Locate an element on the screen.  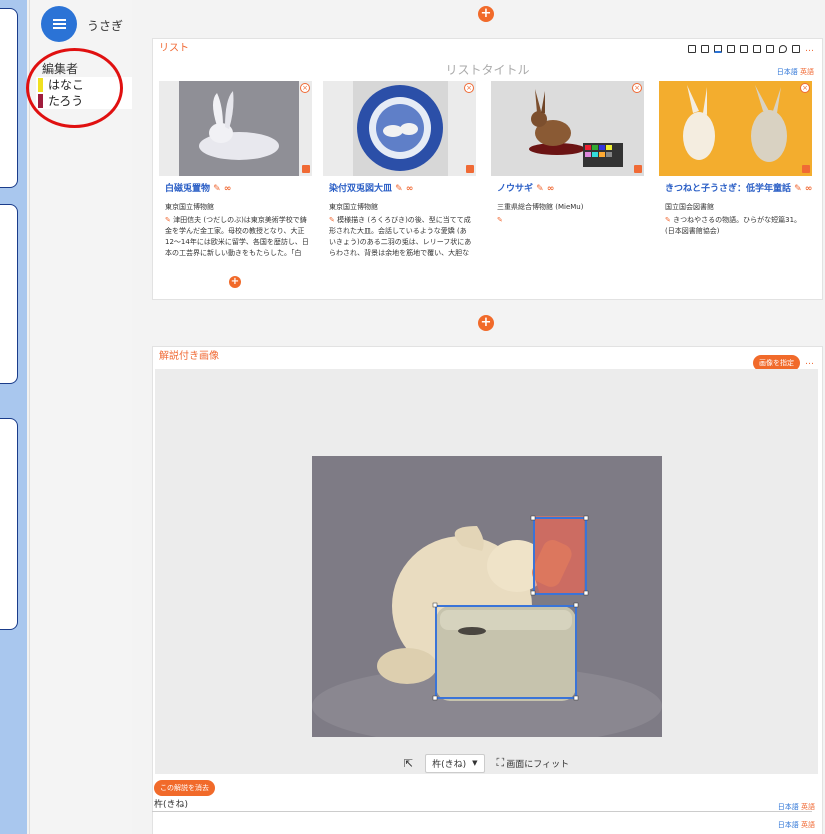
view-text-icon is located at coordinates (744, 49).